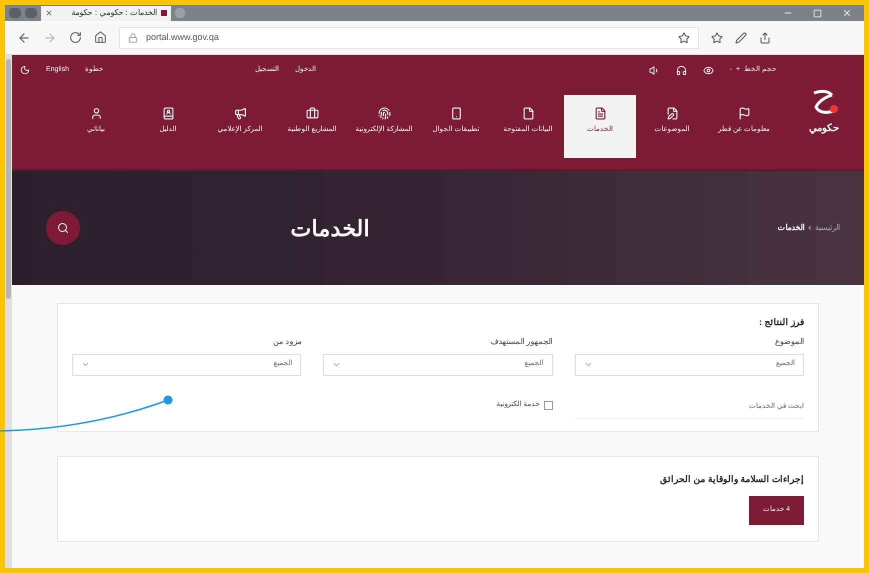  Describe the element at coordinates (790, 228) in the screenshot. I see `breadcrumb-current: الخدمات` at that location.